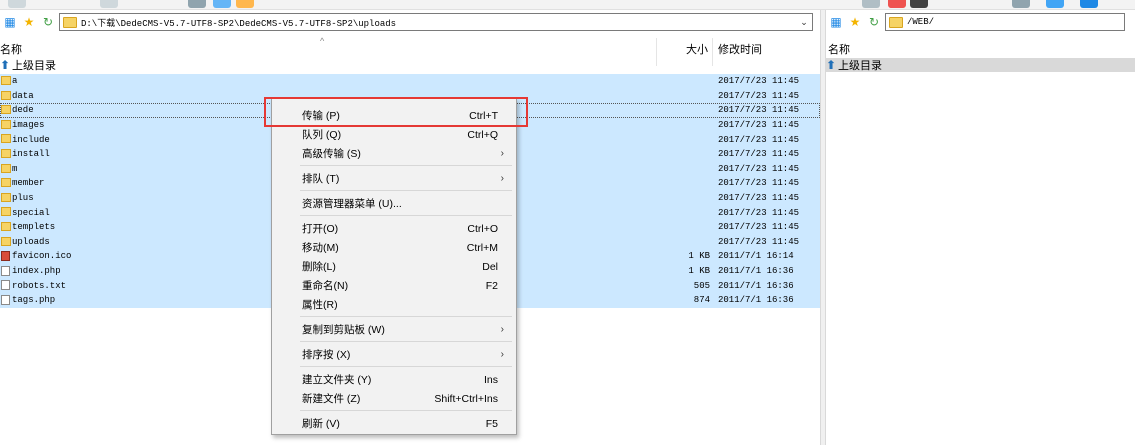 The width and height of the screenshot is (1135, 445). Describe the element at coordinates (322, 41) in the screenshot. I see `sort-asc-icon: ^` at that location.